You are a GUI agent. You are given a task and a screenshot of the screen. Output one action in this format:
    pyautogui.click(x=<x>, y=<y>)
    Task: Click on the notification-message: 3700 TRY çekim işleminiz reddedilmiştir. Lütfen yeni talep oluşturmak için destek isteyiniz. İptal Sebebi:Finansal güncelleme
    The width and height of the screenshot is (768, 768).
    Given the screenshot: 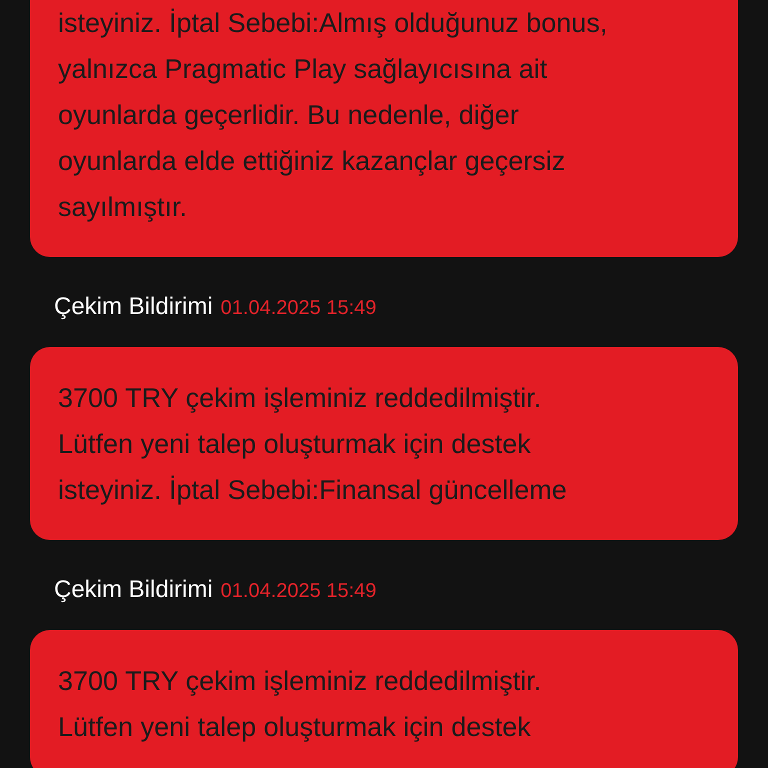 What is the action you would take?
    pyautogui.click(x=313, y=444)
    